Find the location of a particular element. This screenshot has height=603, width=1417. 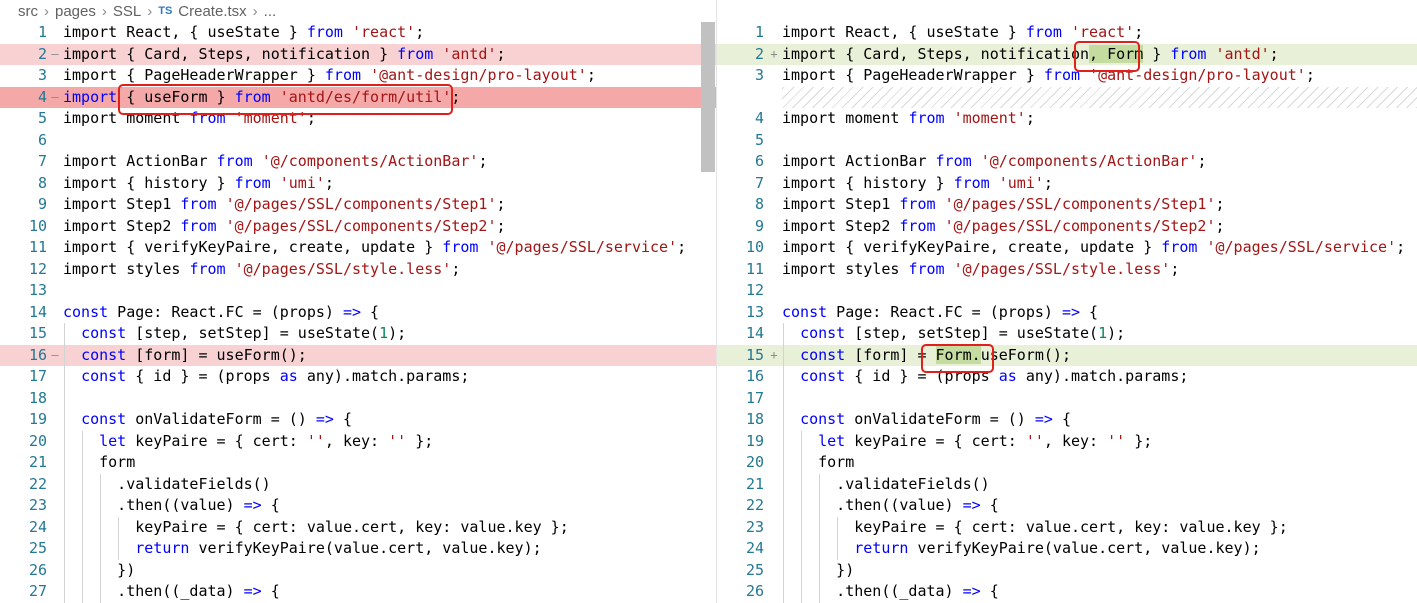

code-line: 27 .then((_data) => { is located at coordinates (358, 592).